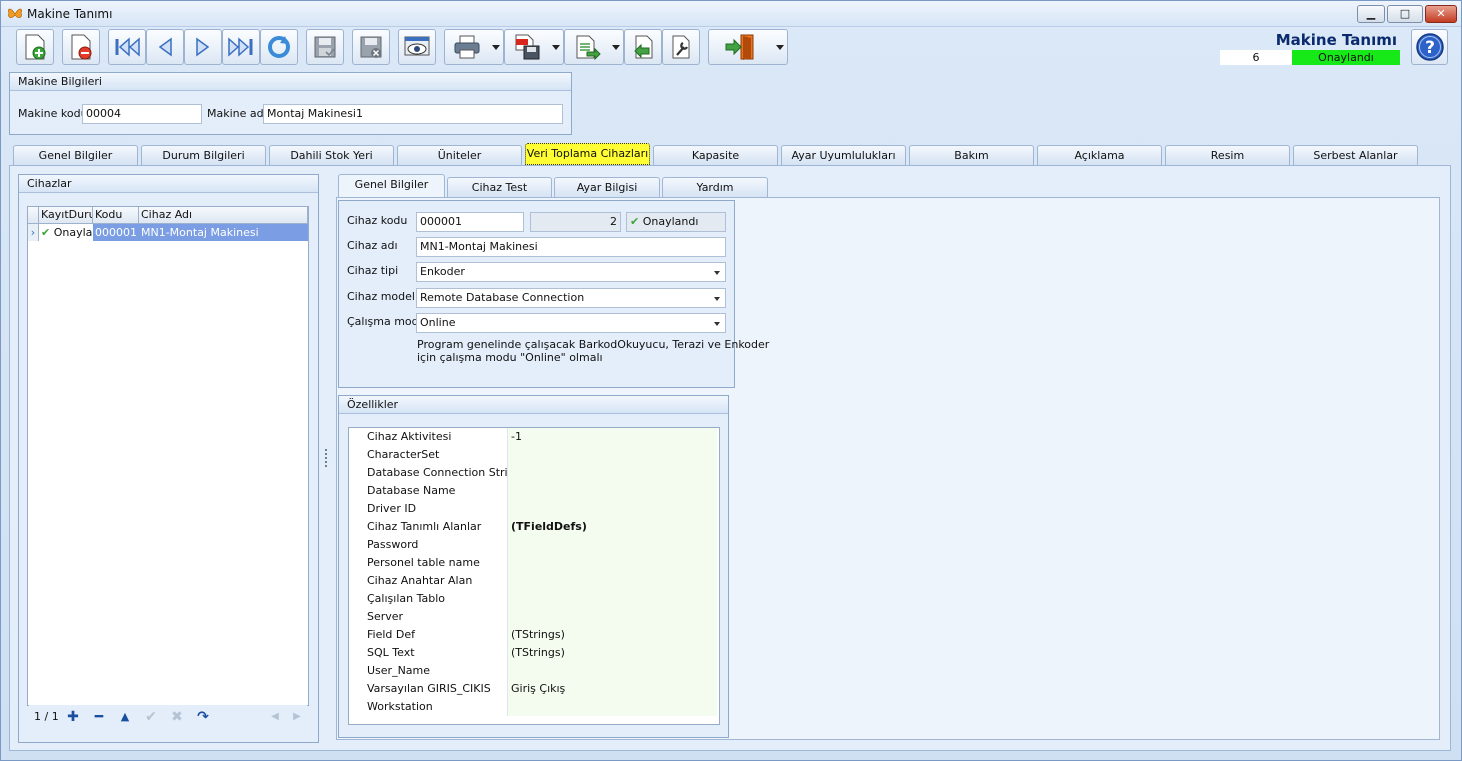 Image resolution: width=1462 pixels, height=761 pixels. Describe the element at coordinates (748, 47) in the screenshot. I see `exit-button` at that location.